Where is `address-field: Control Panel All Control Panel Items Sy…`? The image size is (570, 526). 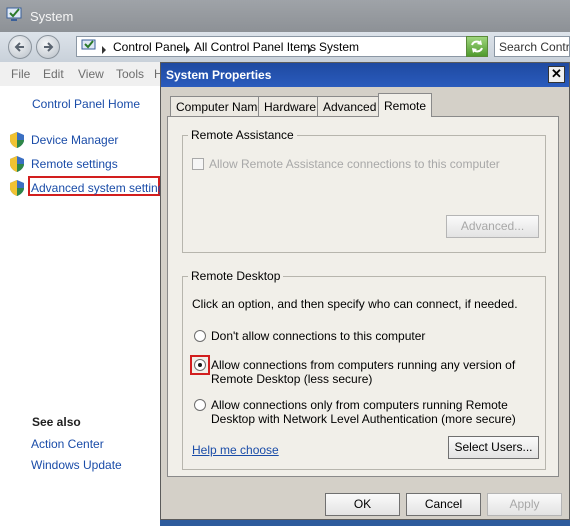 address-field: Control Panel All Control Panel Items Sy… is located at coordinates (282, 46).